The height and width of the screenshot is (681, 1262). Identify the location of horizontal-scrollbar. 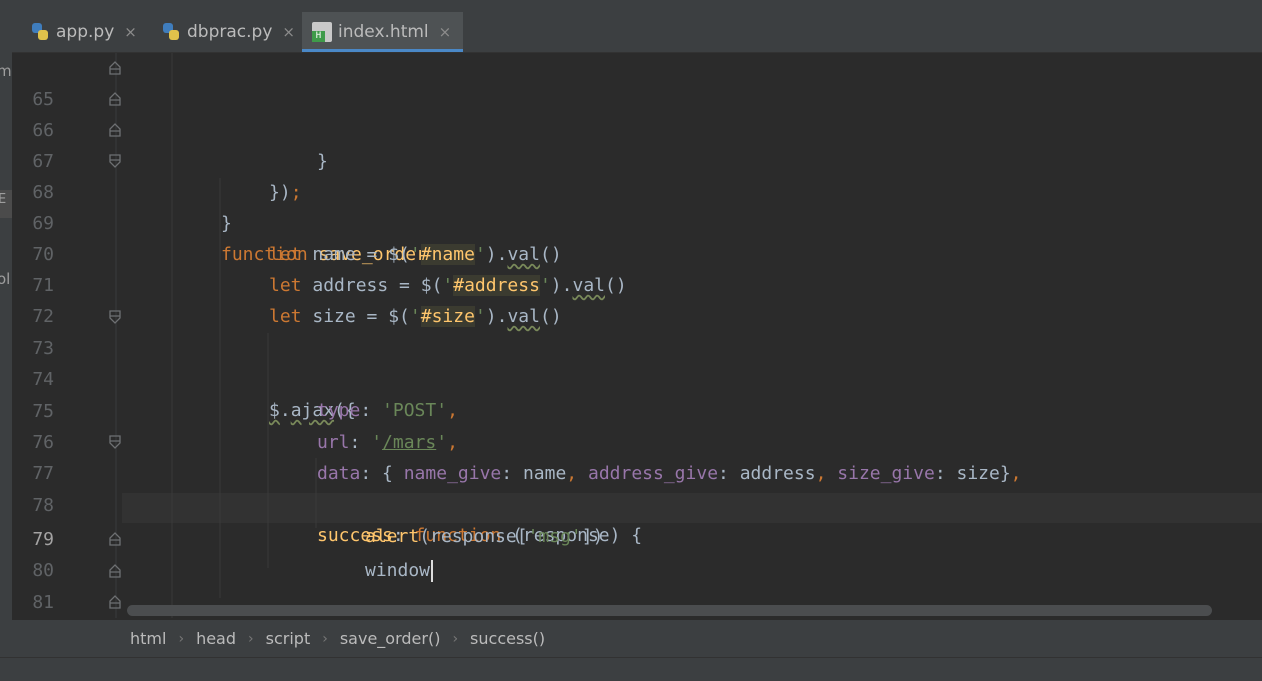
(669, 610).